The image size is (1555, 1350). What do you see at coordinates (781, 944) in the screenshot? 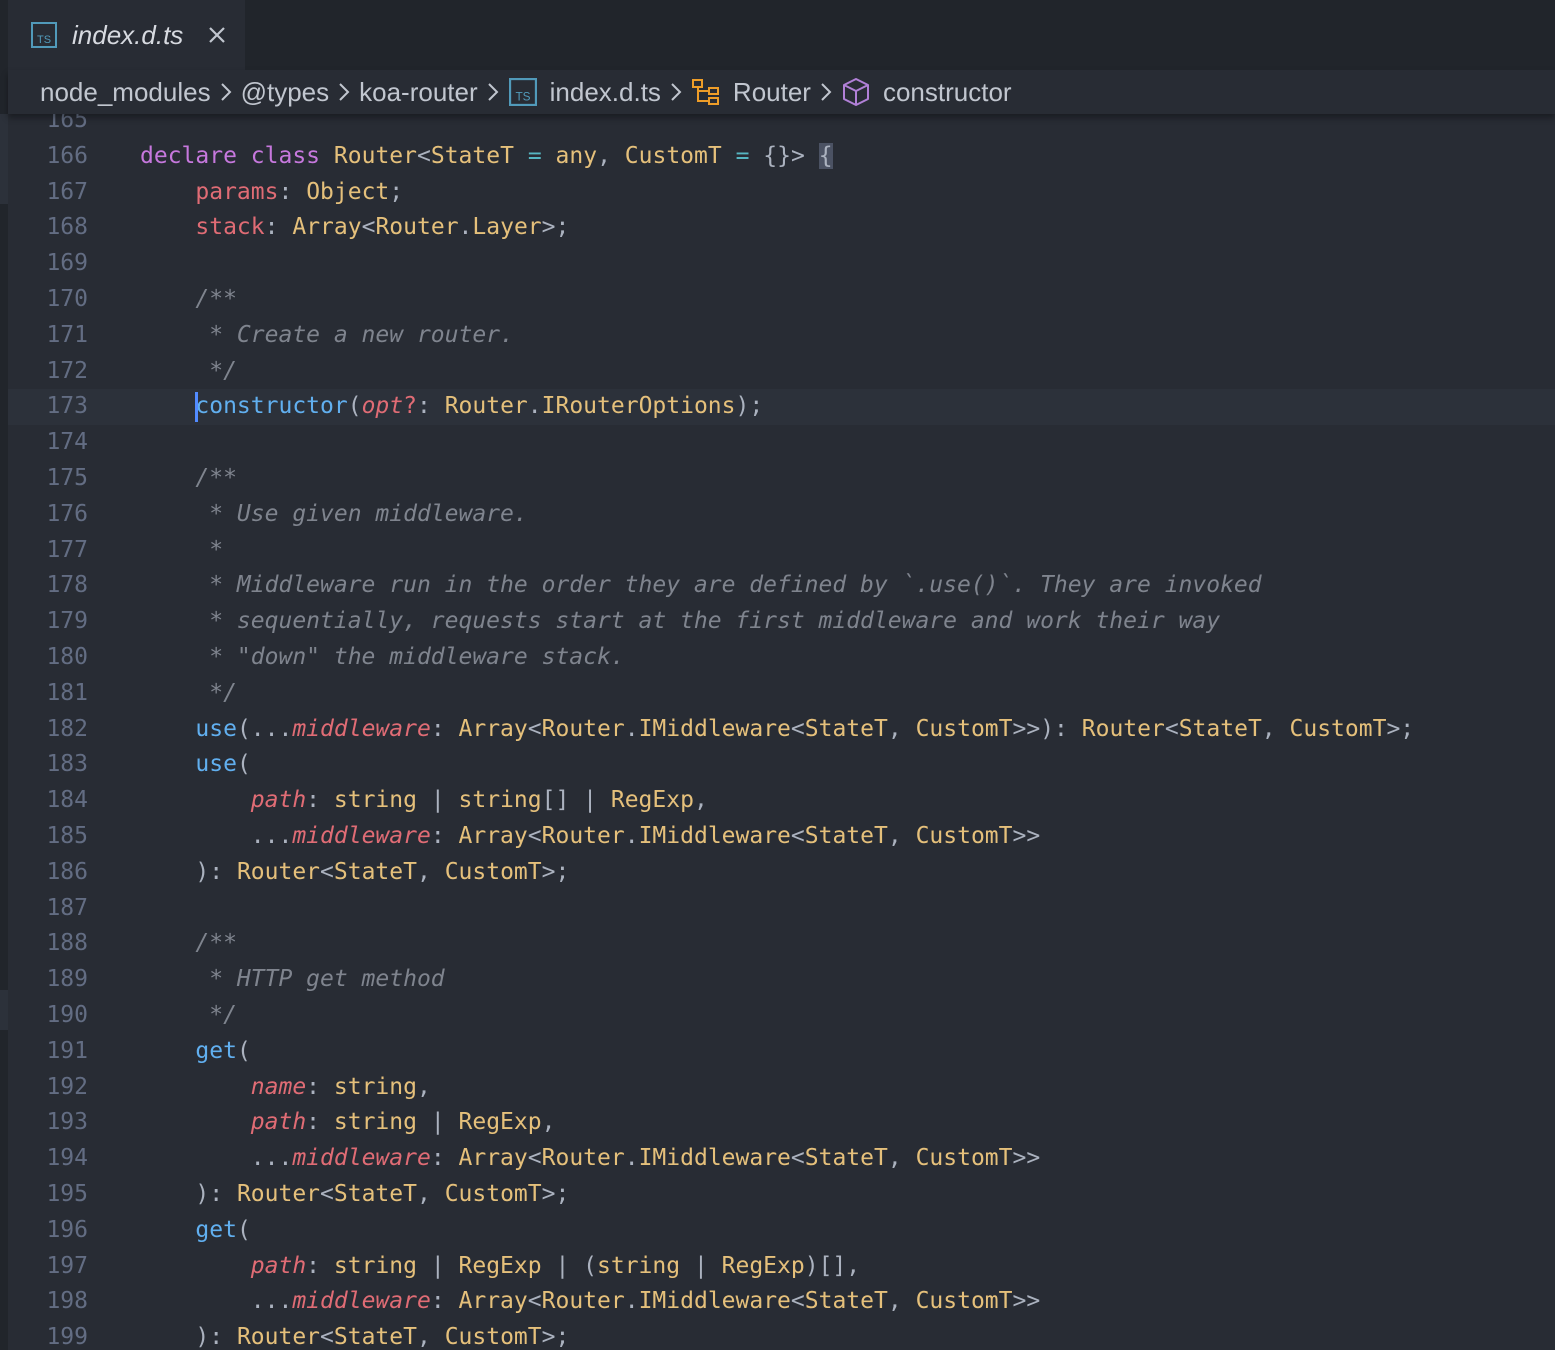
I see `code-line: 188 /**` at bounding box center [781, 944].